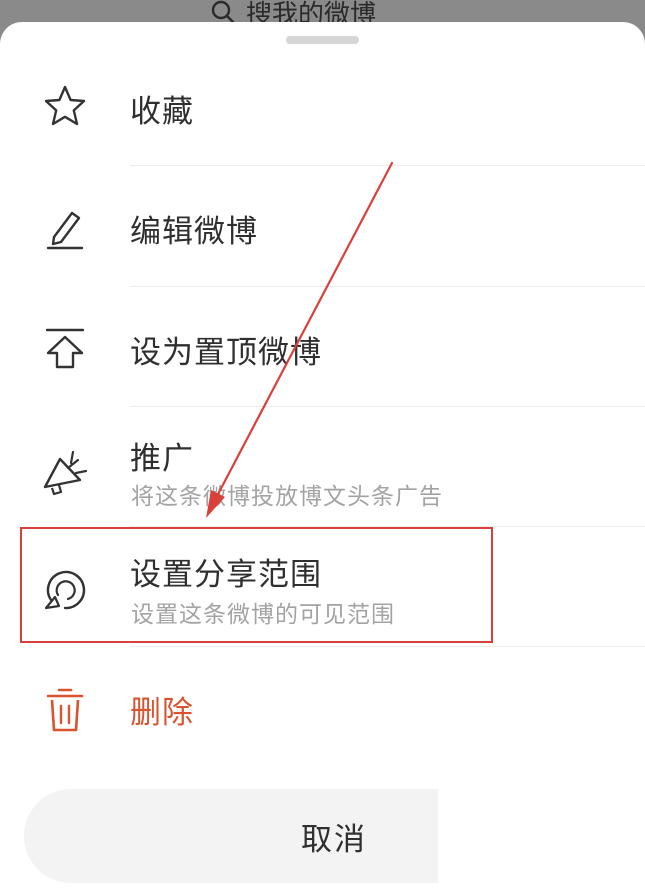  I want to click on pin-top-label: 设为置顶微博, so click(226, 353).